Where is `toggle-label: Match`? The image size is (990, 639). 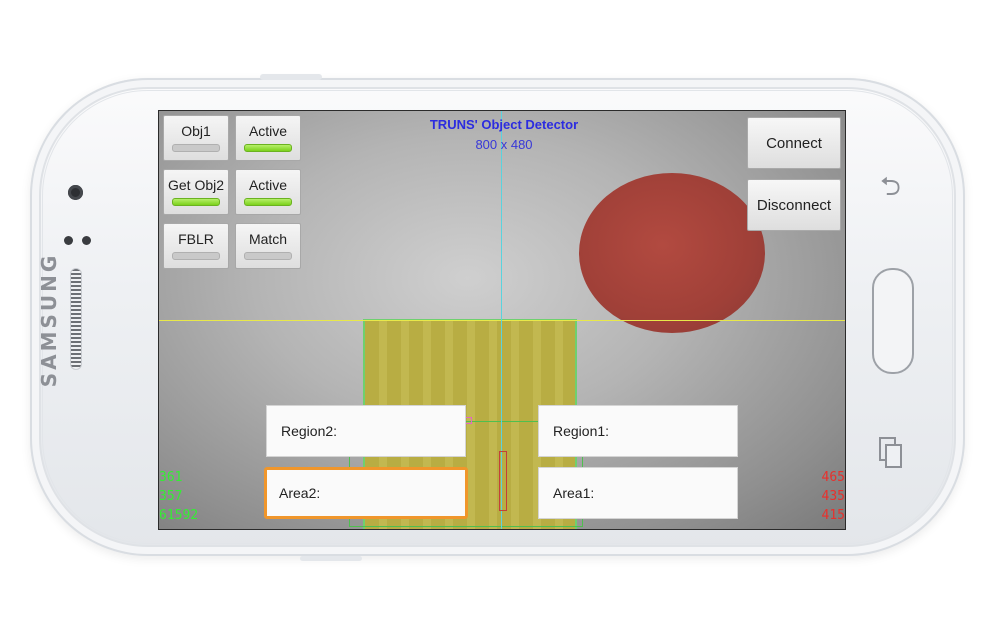
toggle-label: Match is located at coordinates (268, 239).